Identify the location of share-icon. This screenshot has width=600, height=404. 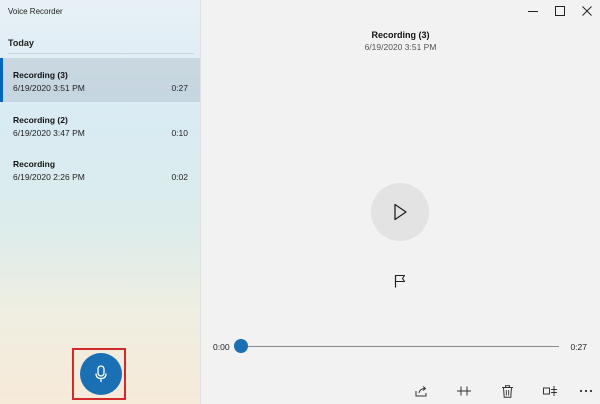
(420, 391).